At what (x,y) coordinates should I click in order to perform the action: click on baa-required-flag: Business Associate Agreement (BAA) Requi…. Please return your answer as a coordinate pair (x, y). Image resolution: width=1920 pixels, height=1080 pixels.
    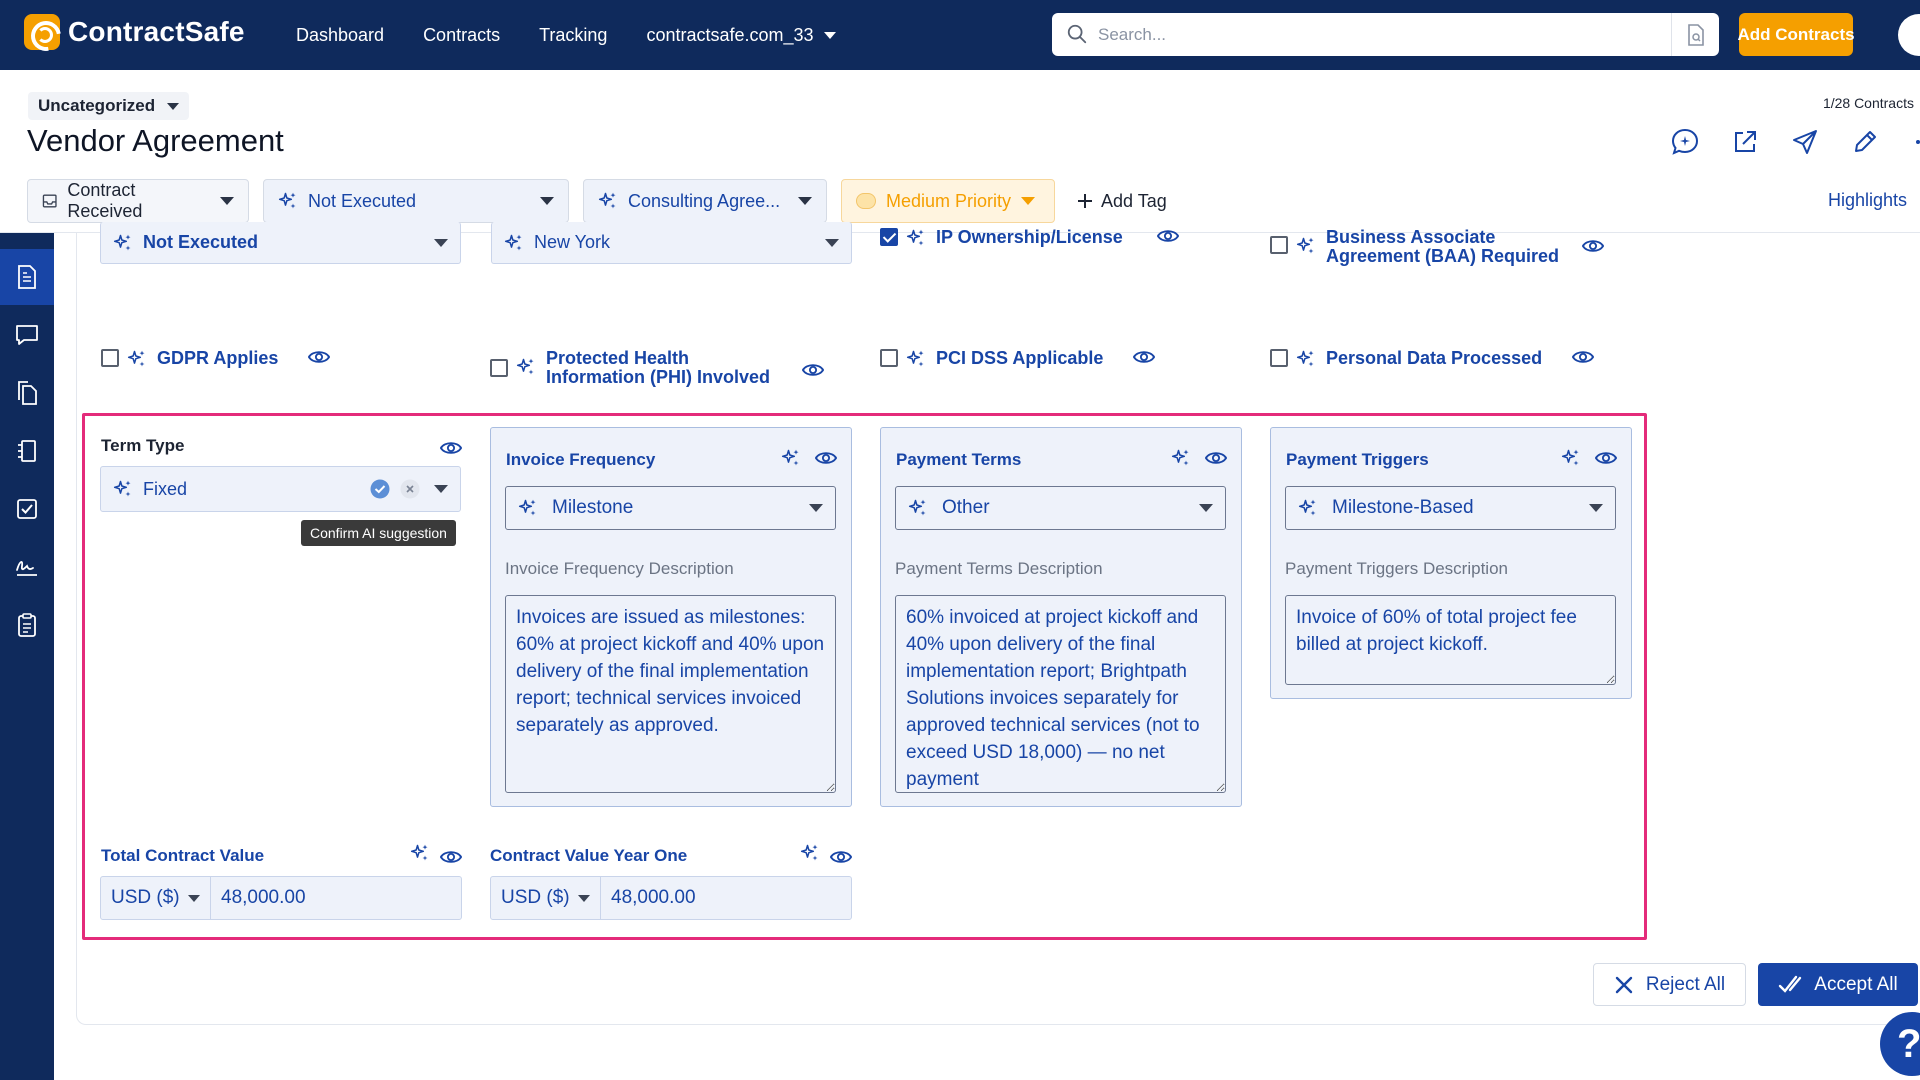
    Looking at the image, I should click on (1460, 247).